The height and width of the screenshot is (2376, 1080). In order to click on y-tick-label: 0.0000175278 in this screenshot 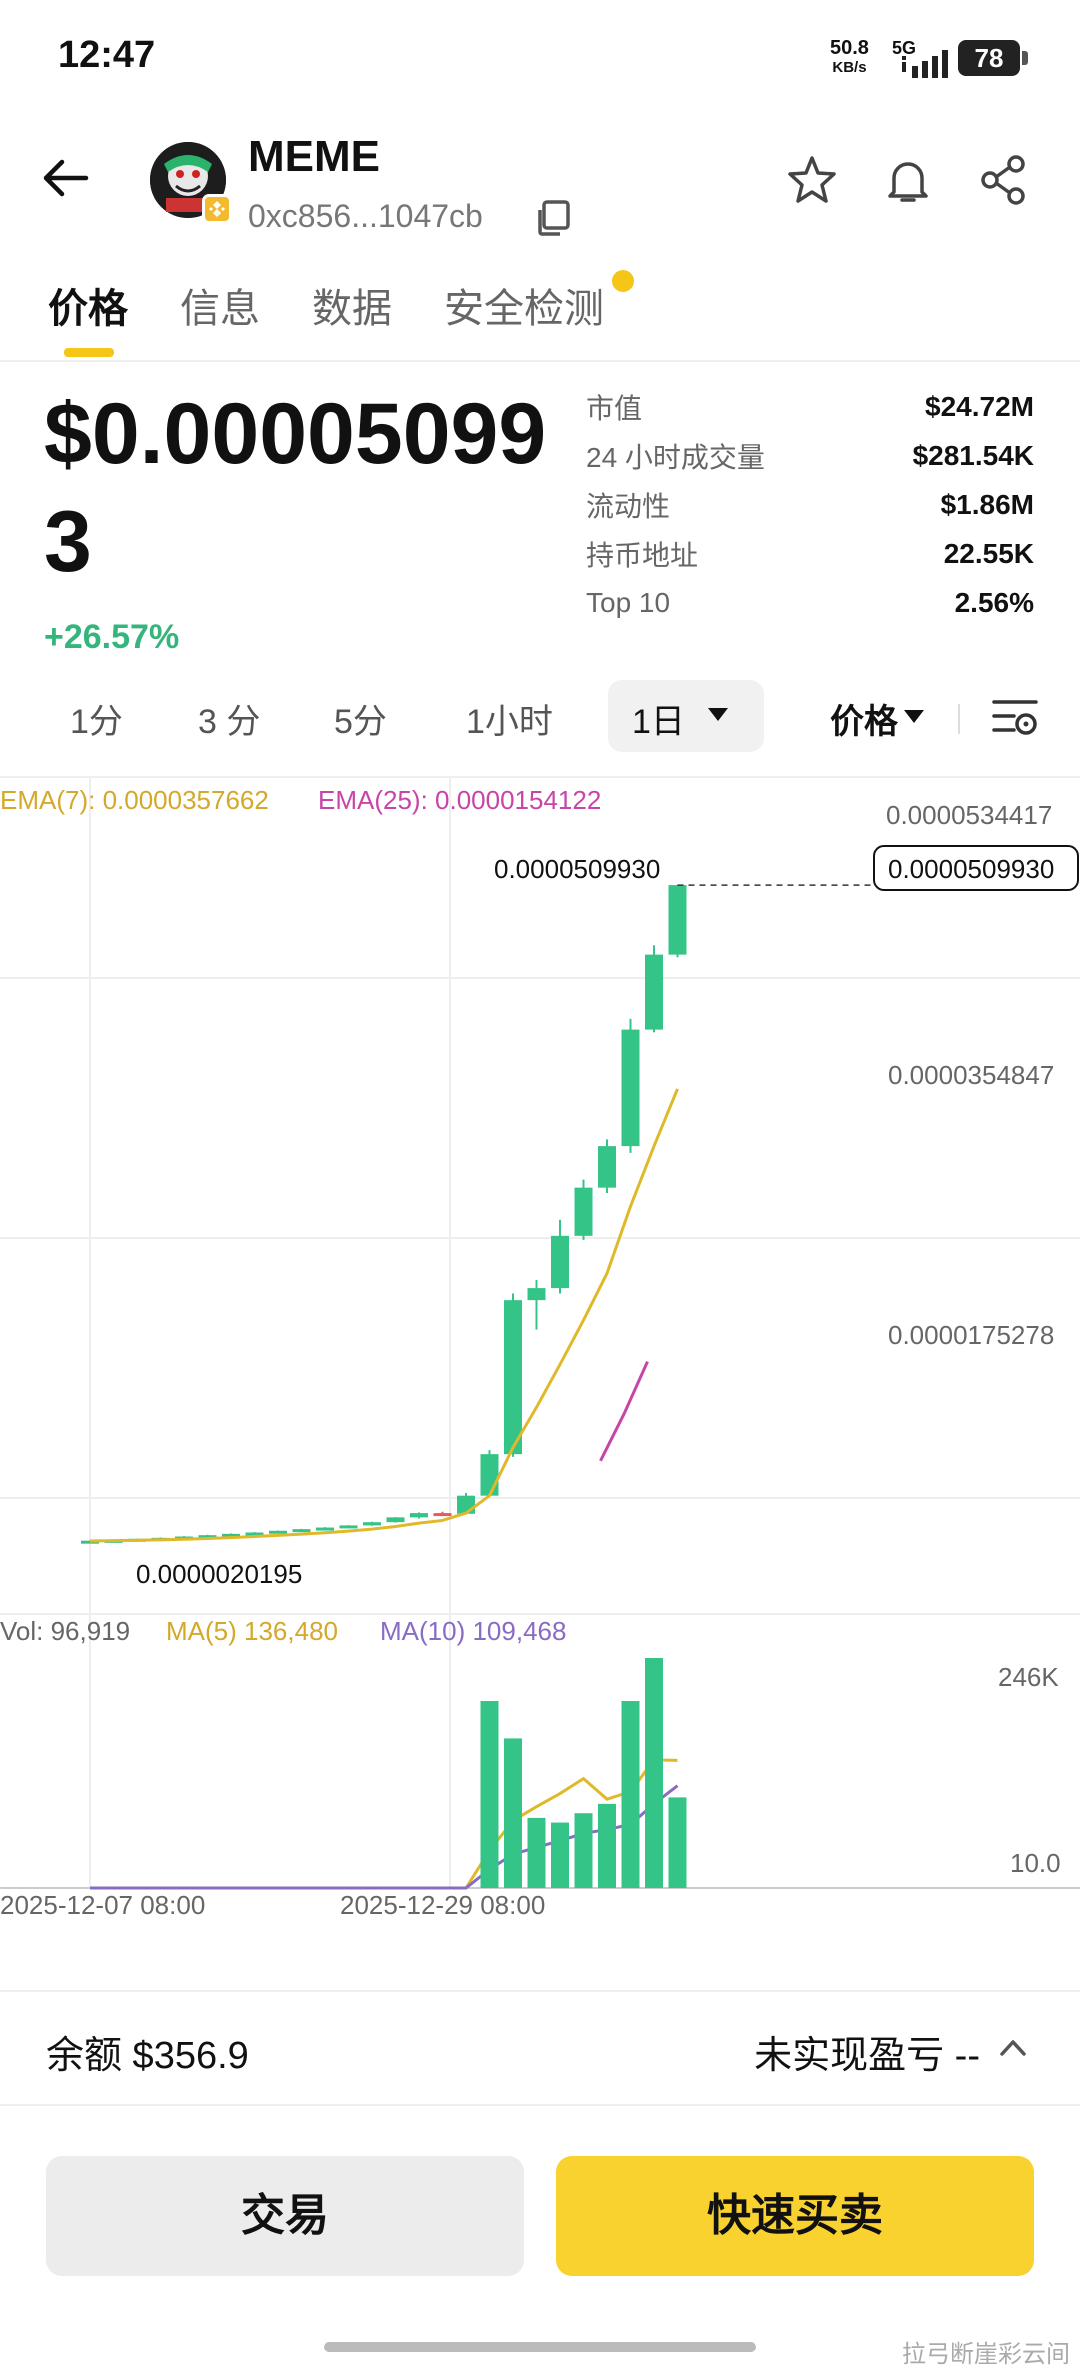, I will do `click(971, 1335)`.